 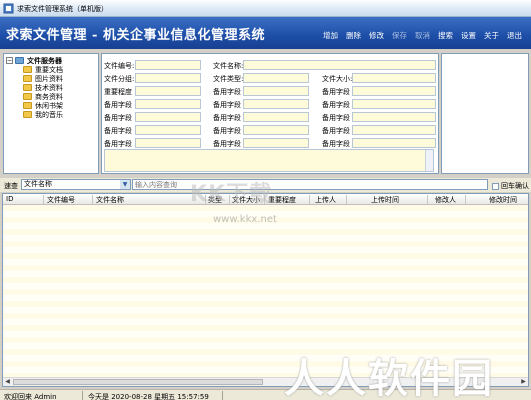 What do you see at coordinates (337, 79) in the screenshot?
I see `file-size-label: 文件大小:` at bounding box center [337, 79].